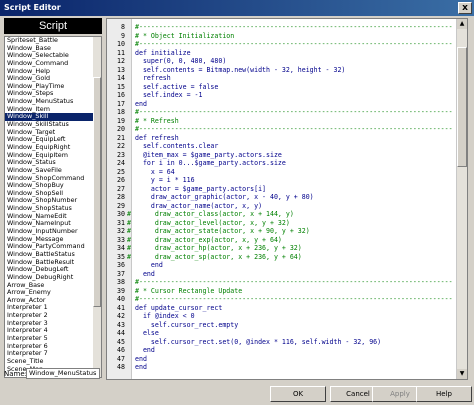  I want to click on line-number: 29, so click(121, 205).